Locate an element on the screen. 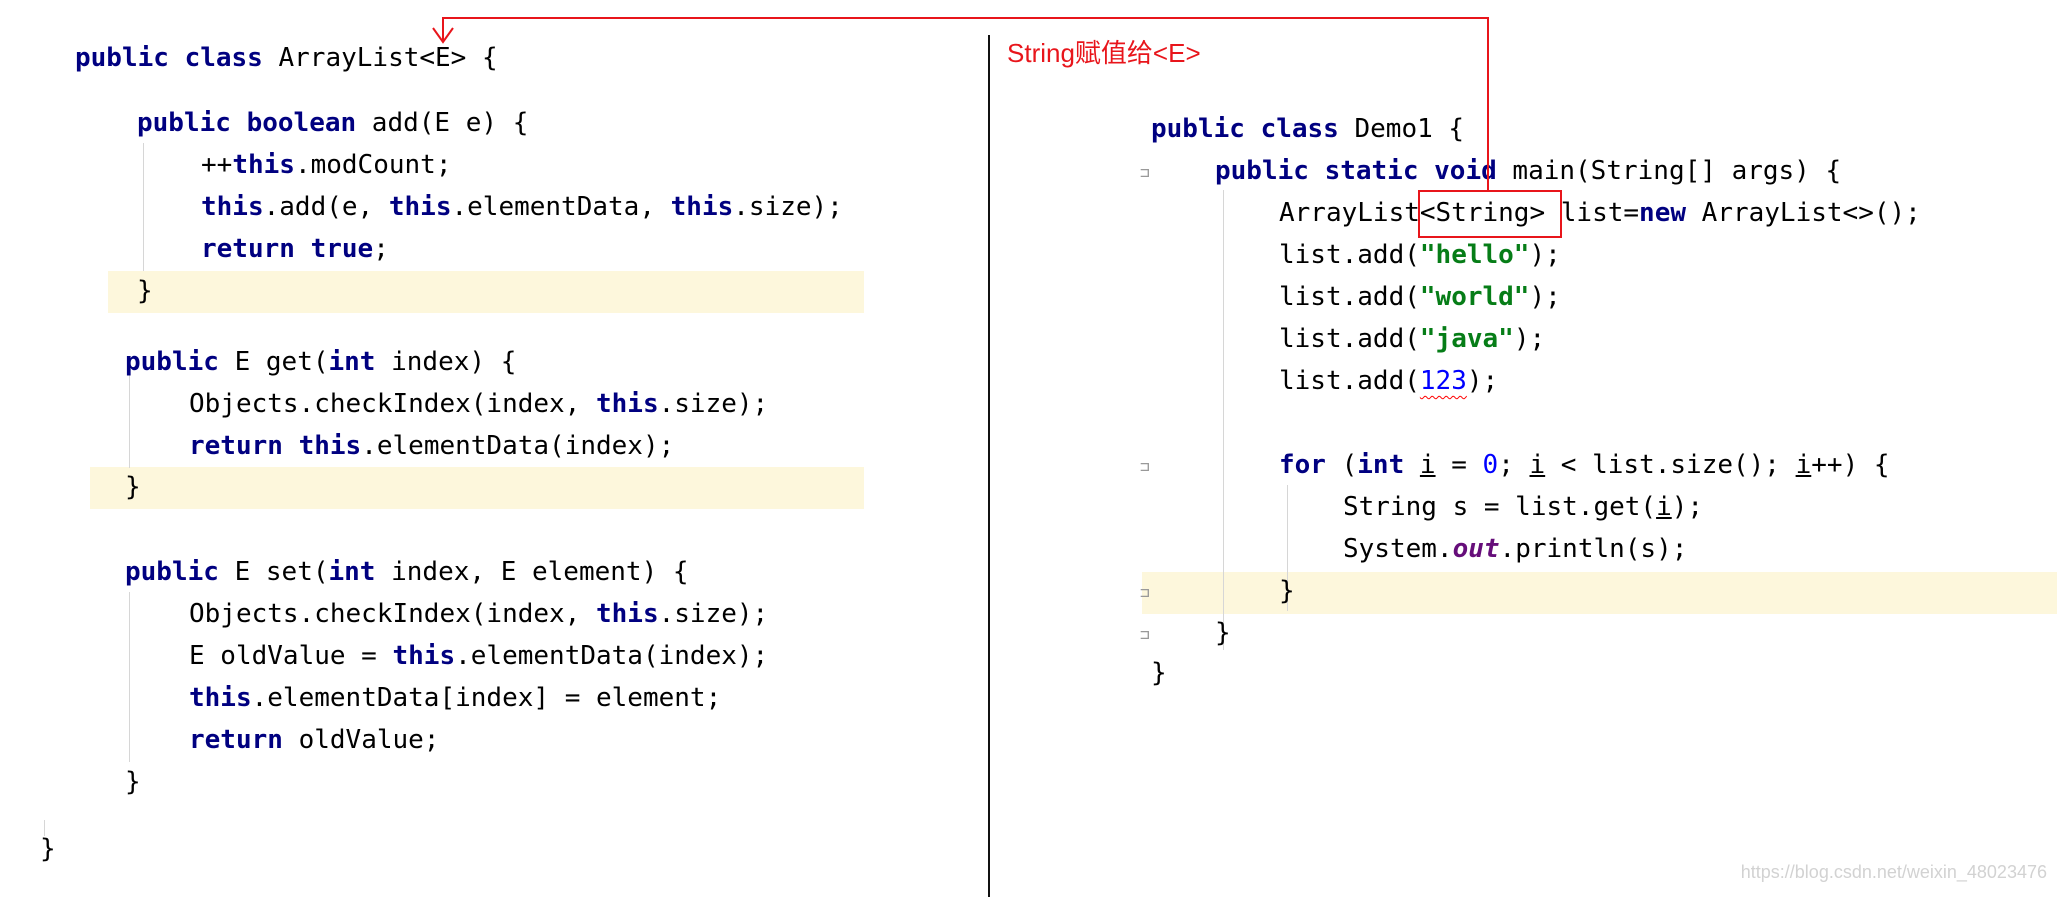 The width and height of the screenshot is (2057, 897). code-text: index, E element) { is located at coordinates (532, 572).